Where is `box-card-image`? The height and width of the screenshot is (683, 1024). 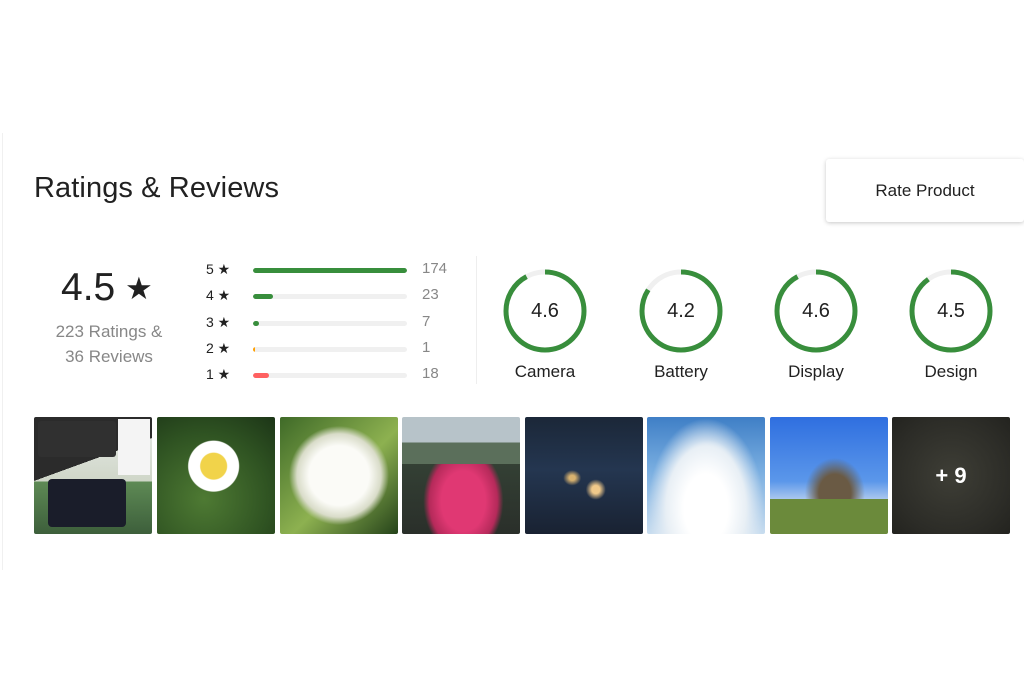
box-card-image is located at coordinates (134, 447).